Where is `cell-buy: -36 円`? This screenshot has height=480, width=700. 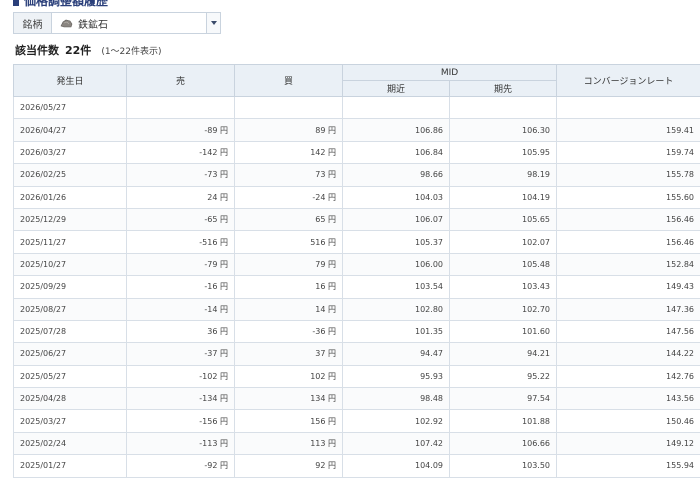
cell-buy: -36 円 is located at coordinates (288, 331).